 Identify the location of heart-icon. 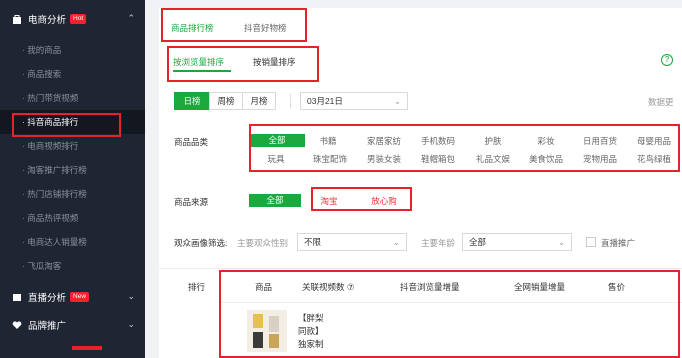
(17, 325).